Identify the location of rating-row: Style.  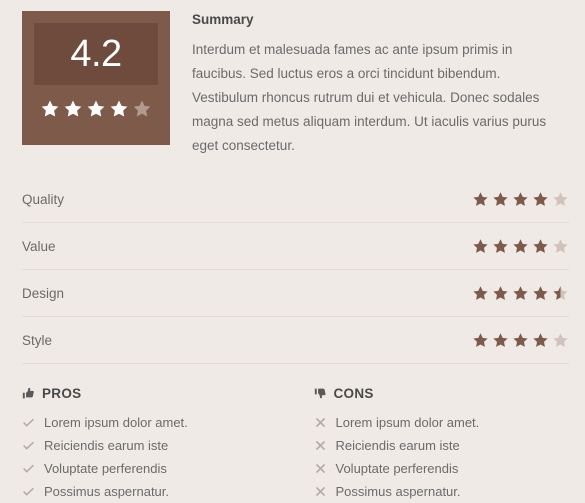
(295, 340).